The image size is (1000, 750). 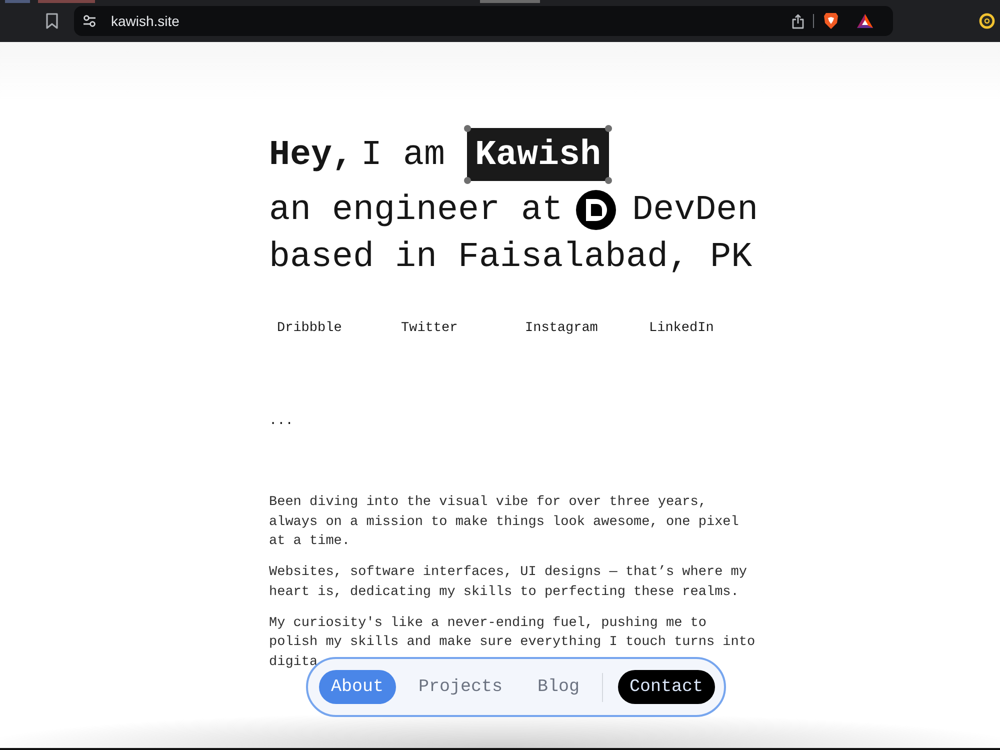 I want to click on company-name: DevDen, so click(x=695, y=210).